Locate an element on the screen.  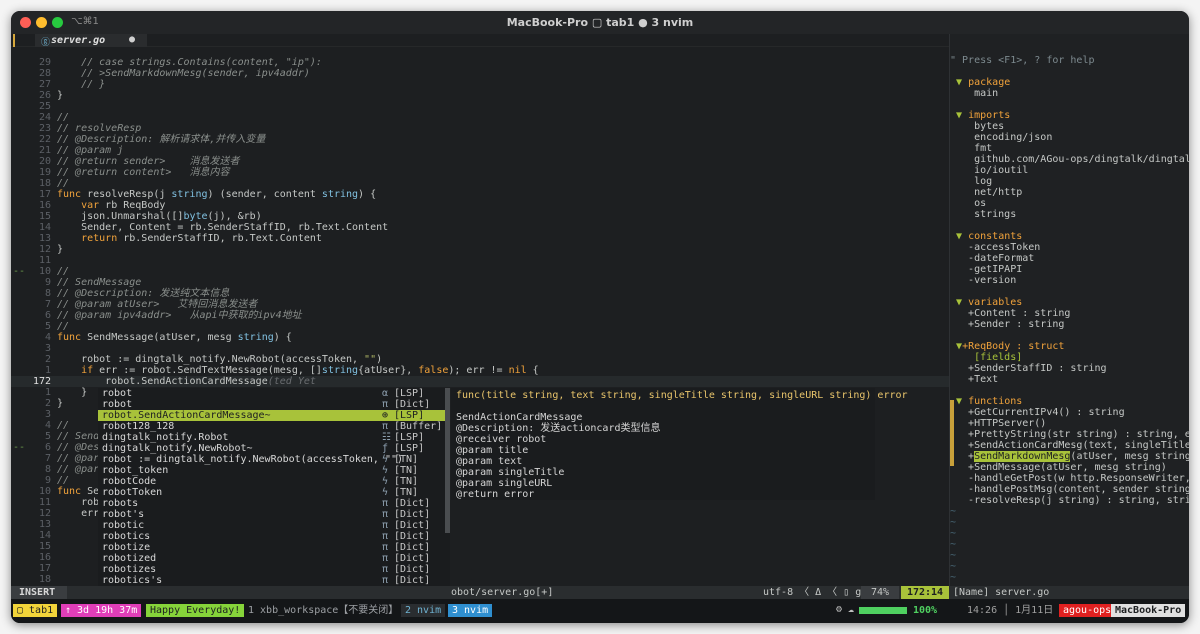
code-line: 20 // @return sender> 消息发送者 is located at coordinates (480, 161).